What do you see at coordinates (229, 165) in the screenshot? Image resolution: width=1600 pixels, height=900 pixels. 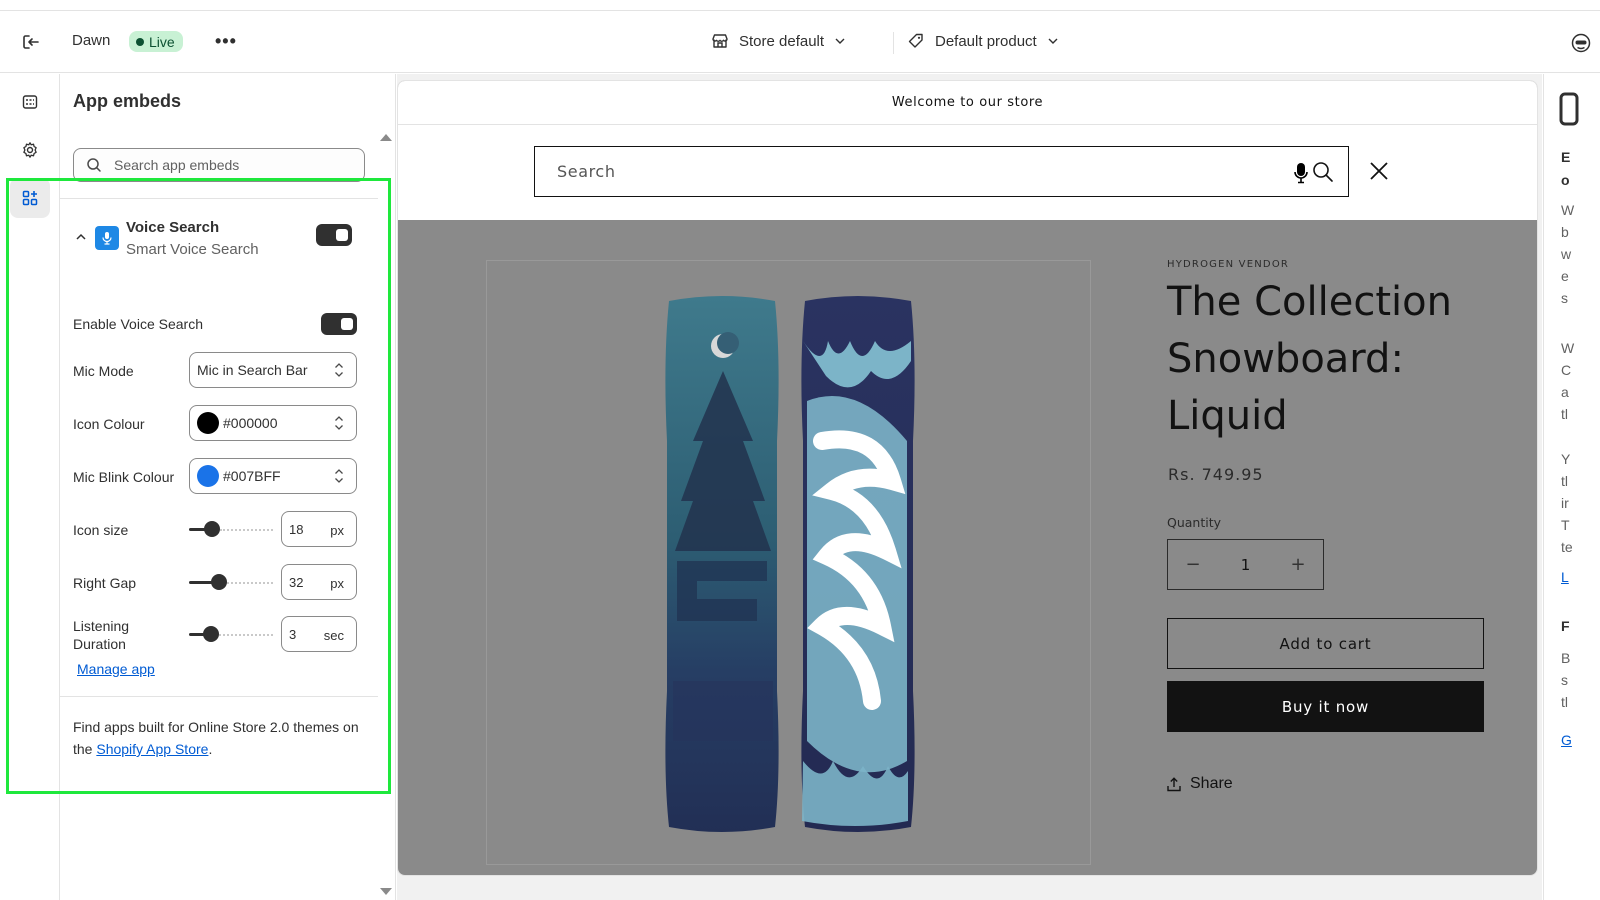 I see `search-app-embeds-input` at bounding box center [229, 165].